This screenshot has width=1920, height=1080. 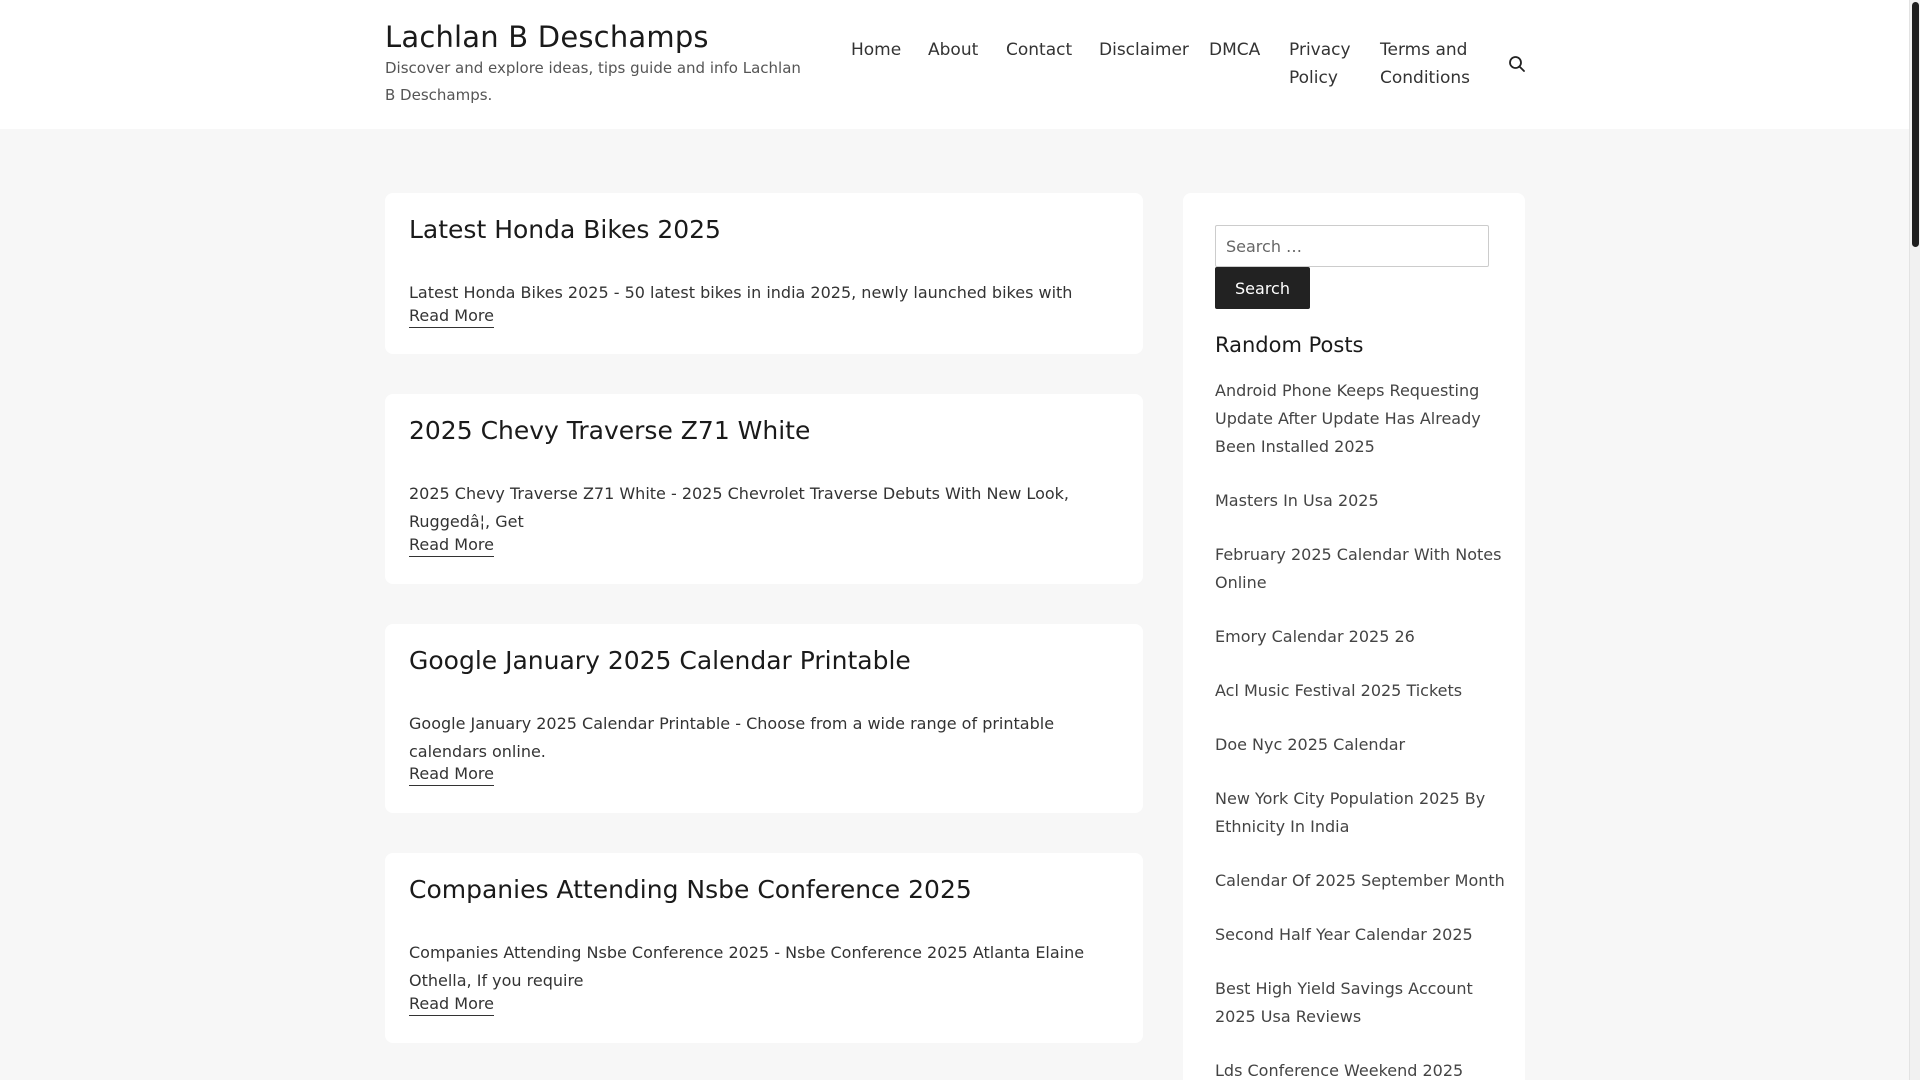 I want to click on nav-item-contact: Contact, so click(x=1039, y=50).